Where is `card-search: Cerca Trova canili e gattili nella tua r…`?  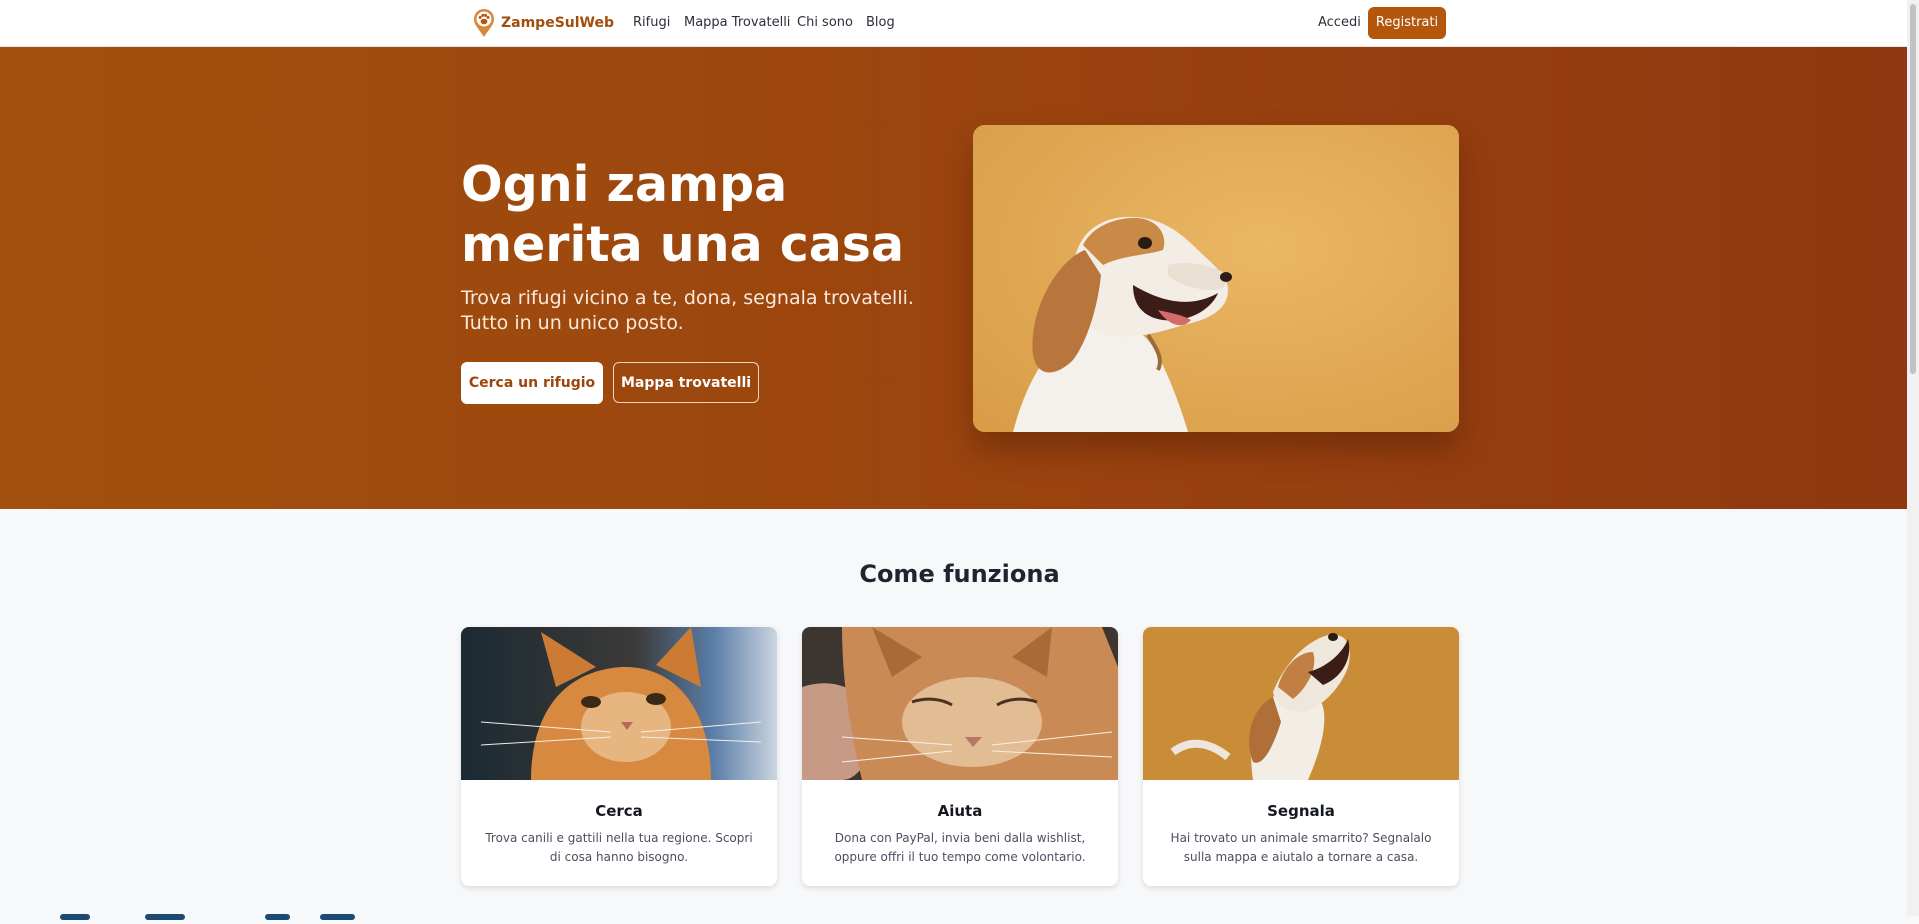
card-search: Cerca Trova canili e gattili nella tua r… is located at coordinates (619, 756).